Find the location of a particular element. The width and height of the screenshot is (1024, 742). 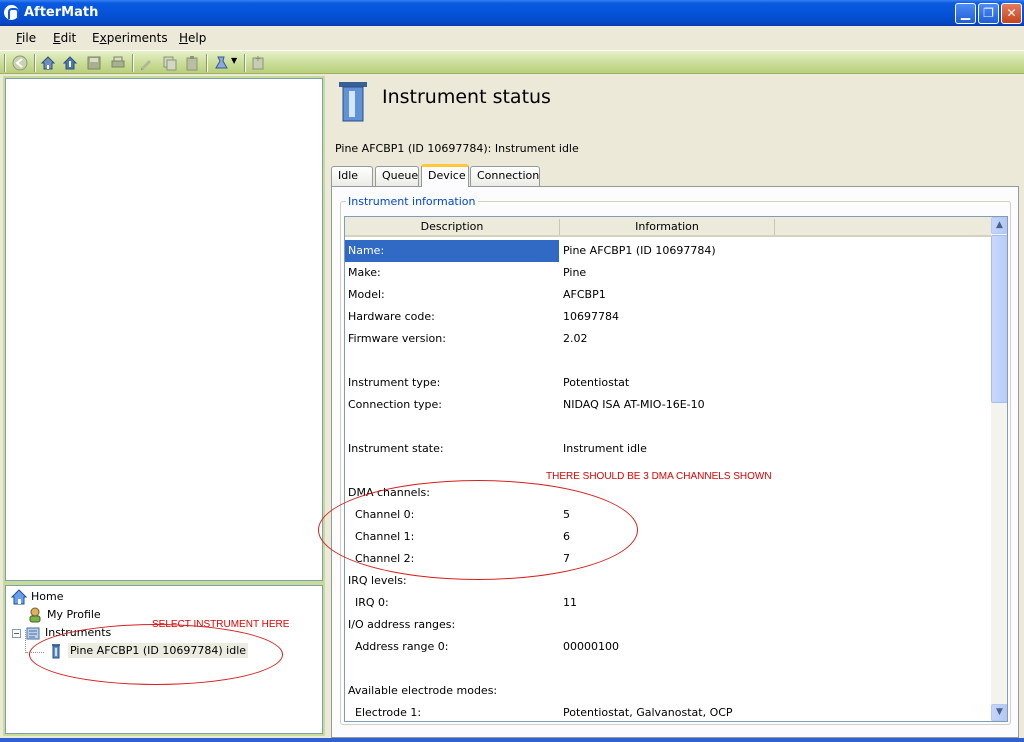

annotation-dma-channels: THERE SHOULD BE 3 DMA CHANNELS SHOWN is located at coordinates (659, 476).